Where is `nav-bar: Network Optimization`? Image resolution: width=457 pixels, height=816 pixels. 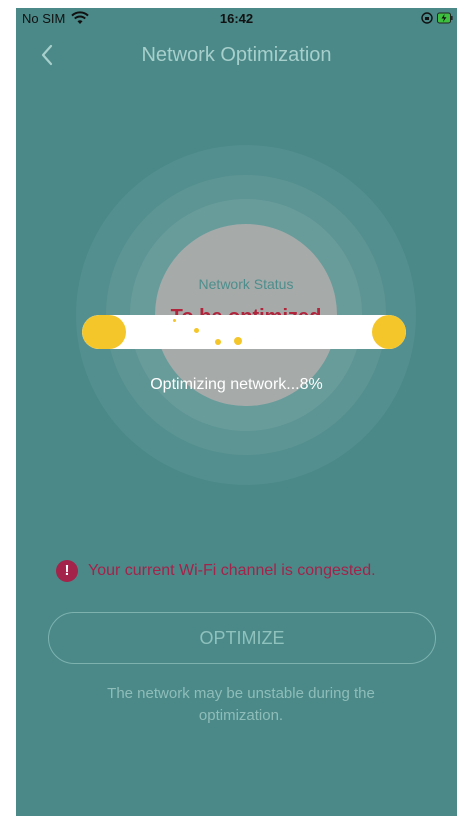
nav-bar: Network Optimization is located at coordinates (236, 56).